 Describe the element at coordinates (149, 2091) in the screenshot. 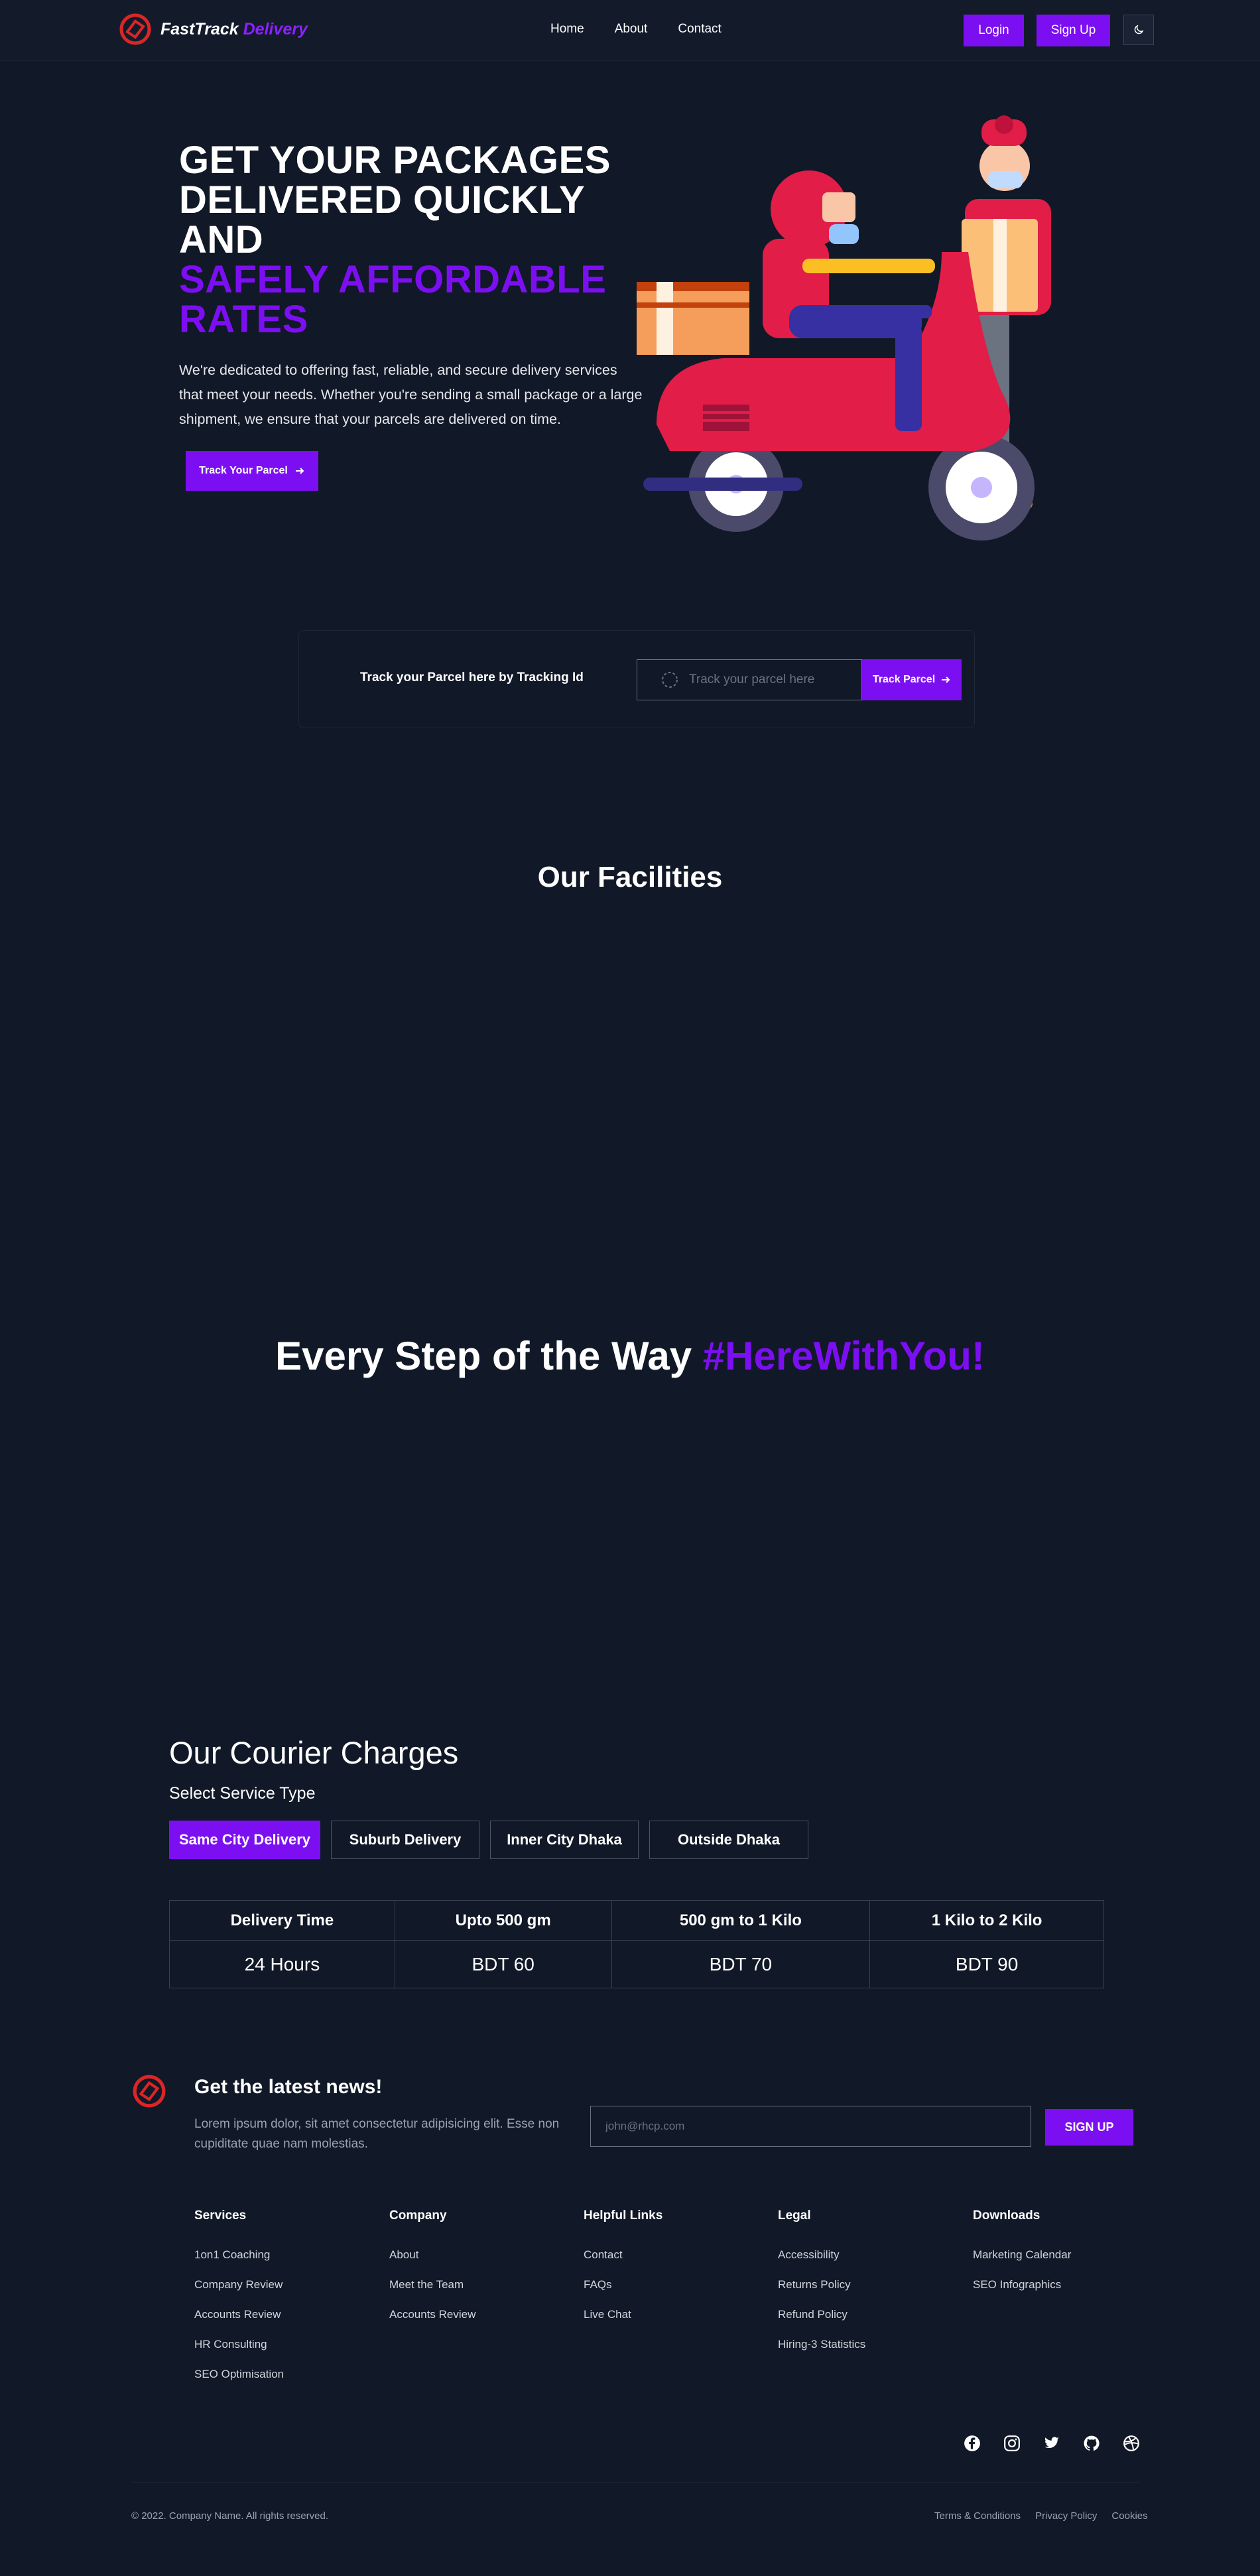

I see `footer-logo-icon` at that location.